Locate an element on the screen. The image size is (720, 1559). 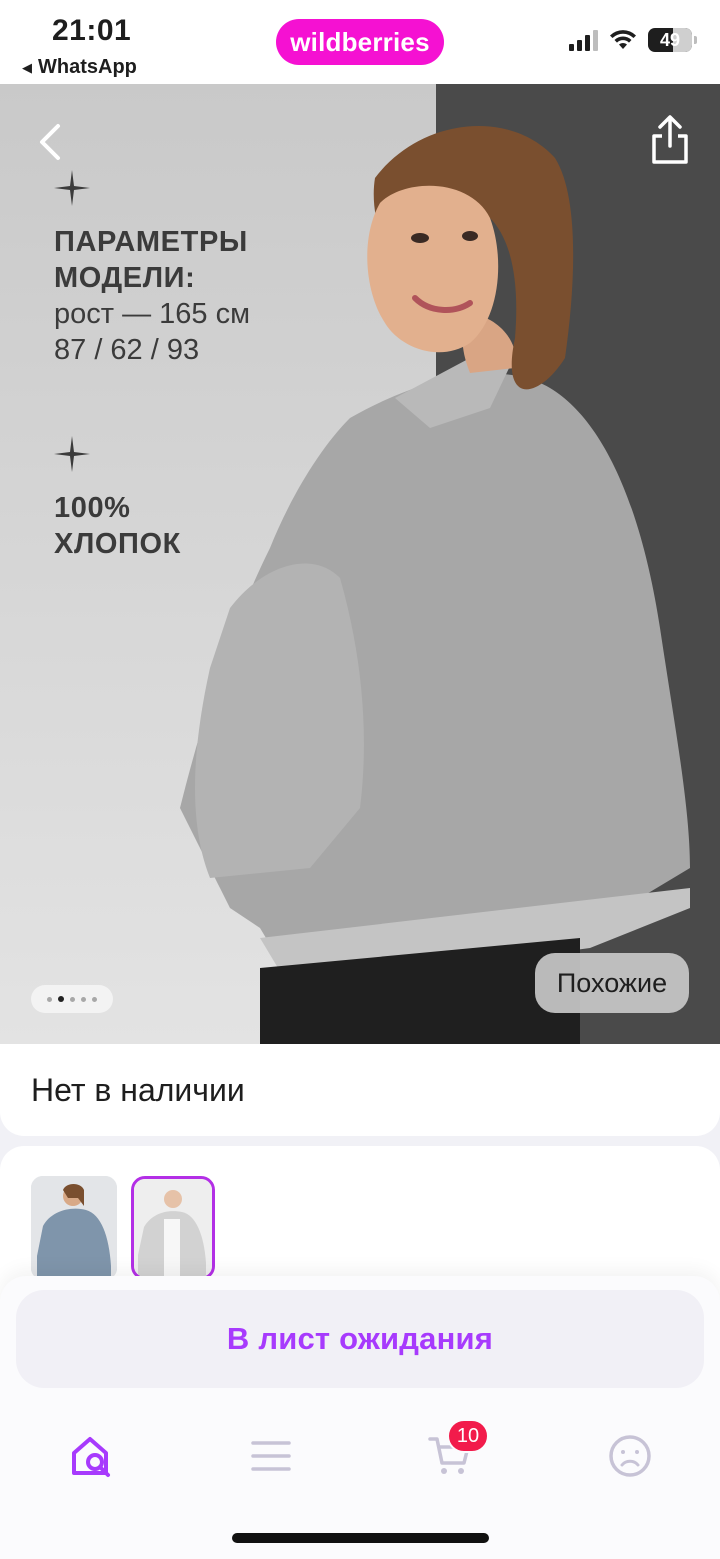
material-line2: ХЛОПОК is located at coordinates (117, 544).